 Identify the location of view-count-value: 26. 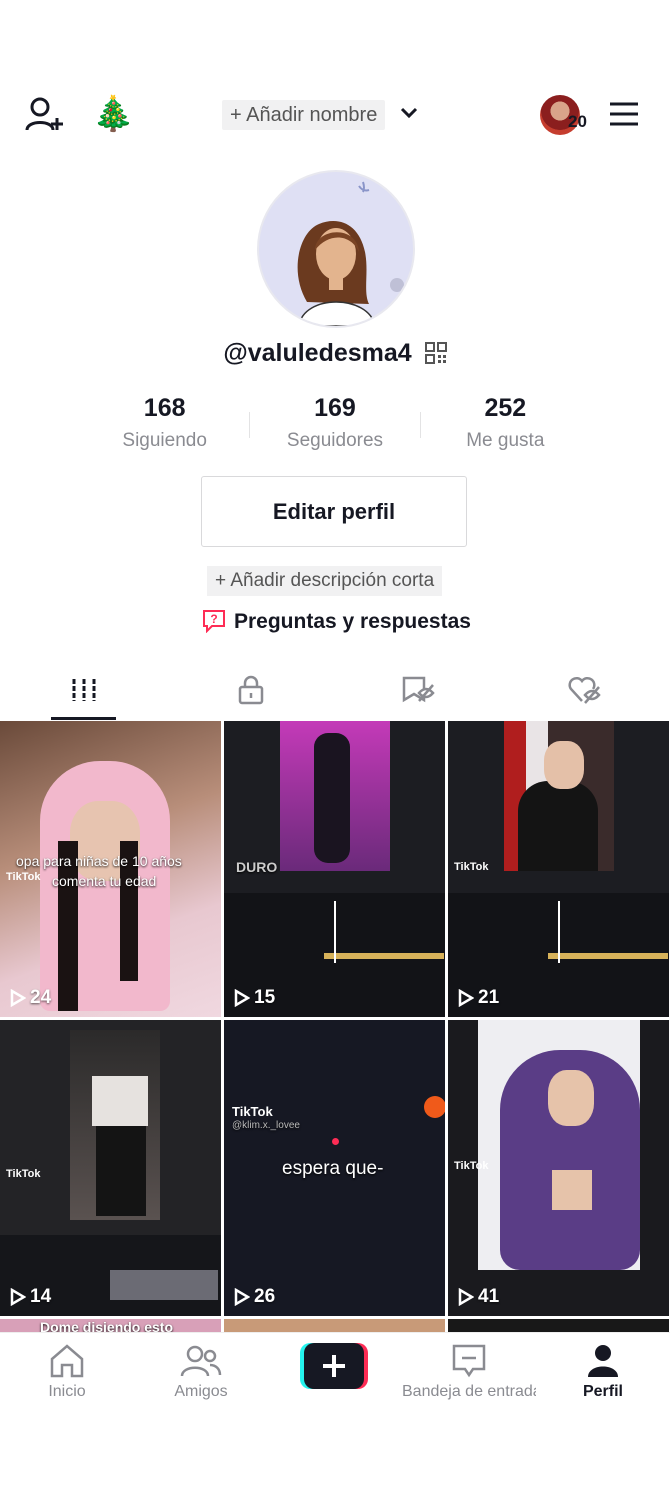
(265, 1296).